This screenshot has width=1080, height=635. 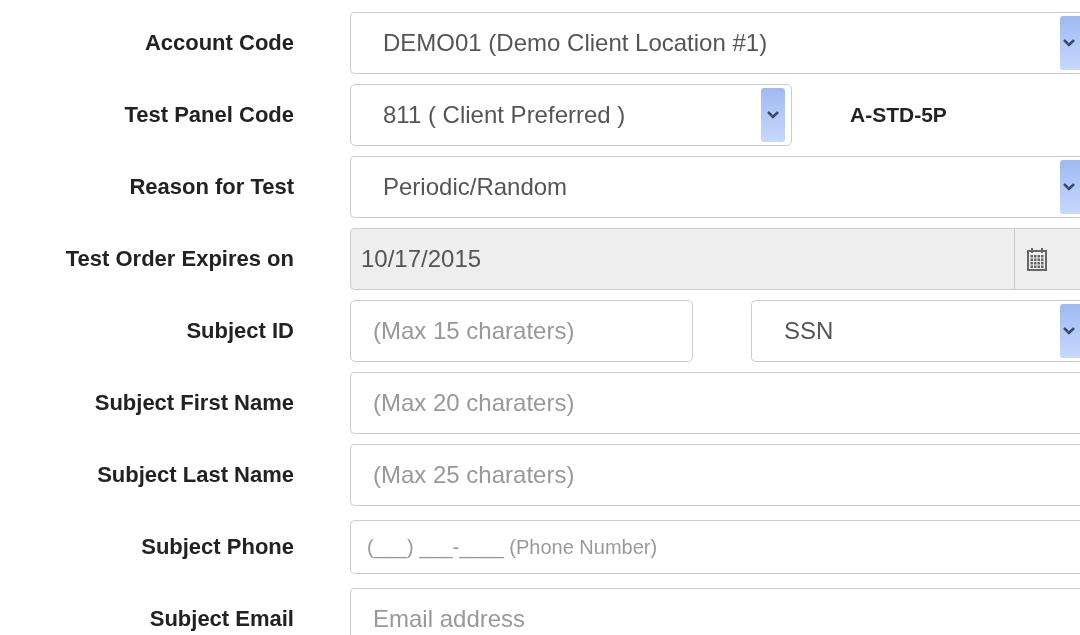 I want to click on dropdown: Periodic/Random, so click(x=715, y=187).